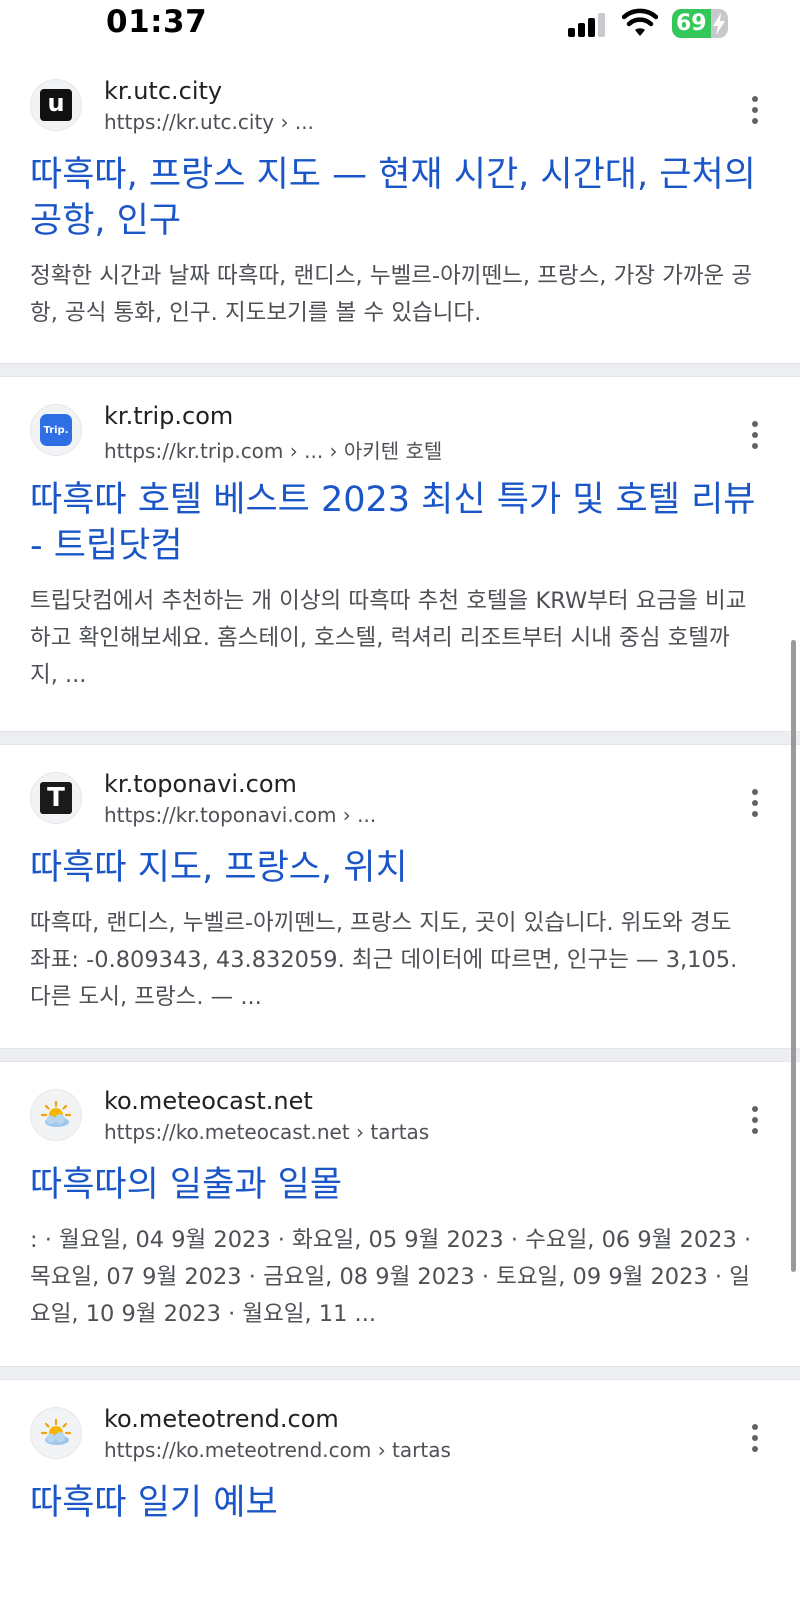  I want to click on site-name: kr.trip.com, so click(169, 416).